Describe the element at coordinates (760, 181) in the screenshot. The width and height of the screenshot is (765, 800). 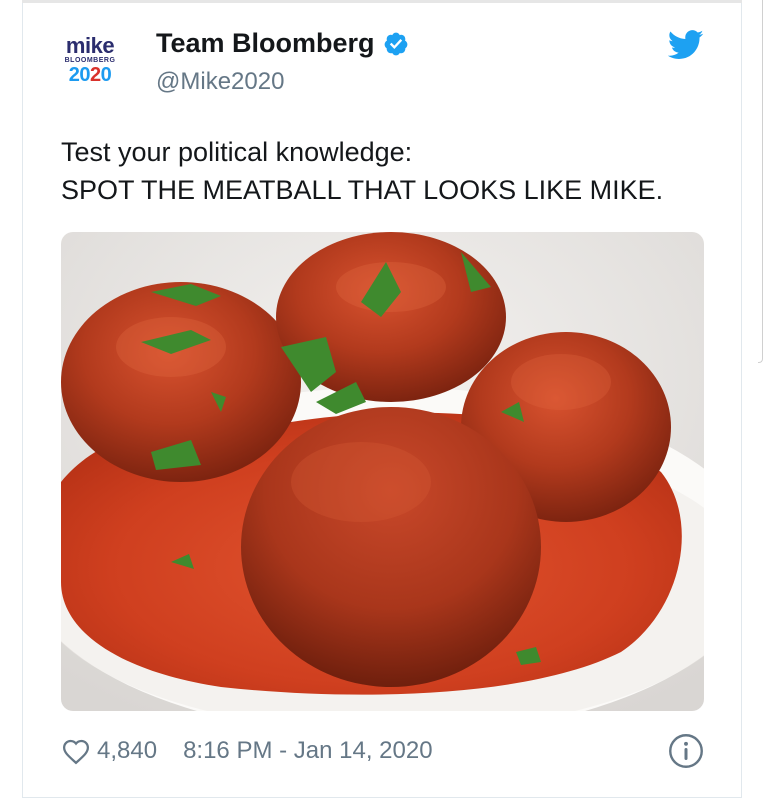
I see `scrollbar-thumb` at that location.